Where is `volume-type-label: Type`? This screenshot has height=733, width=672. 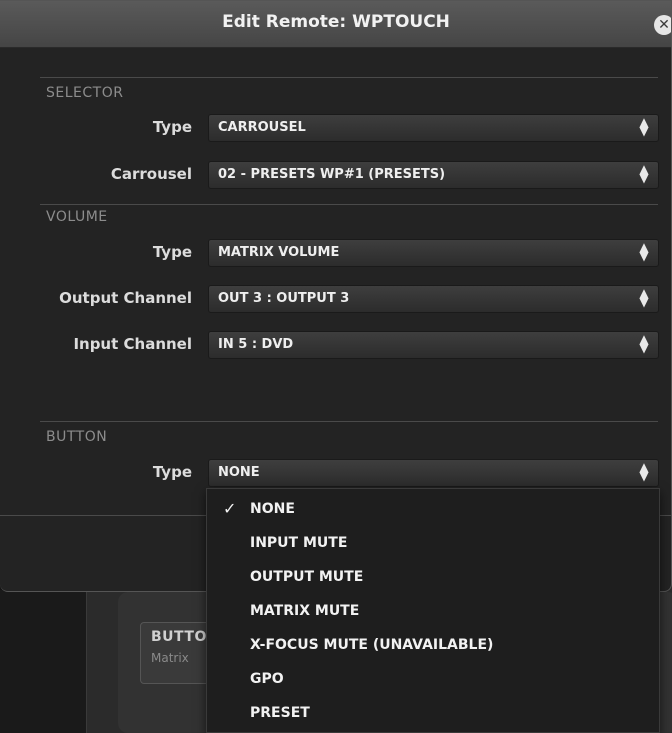
volume-type-label: Type is located at coordinates (172, 252).